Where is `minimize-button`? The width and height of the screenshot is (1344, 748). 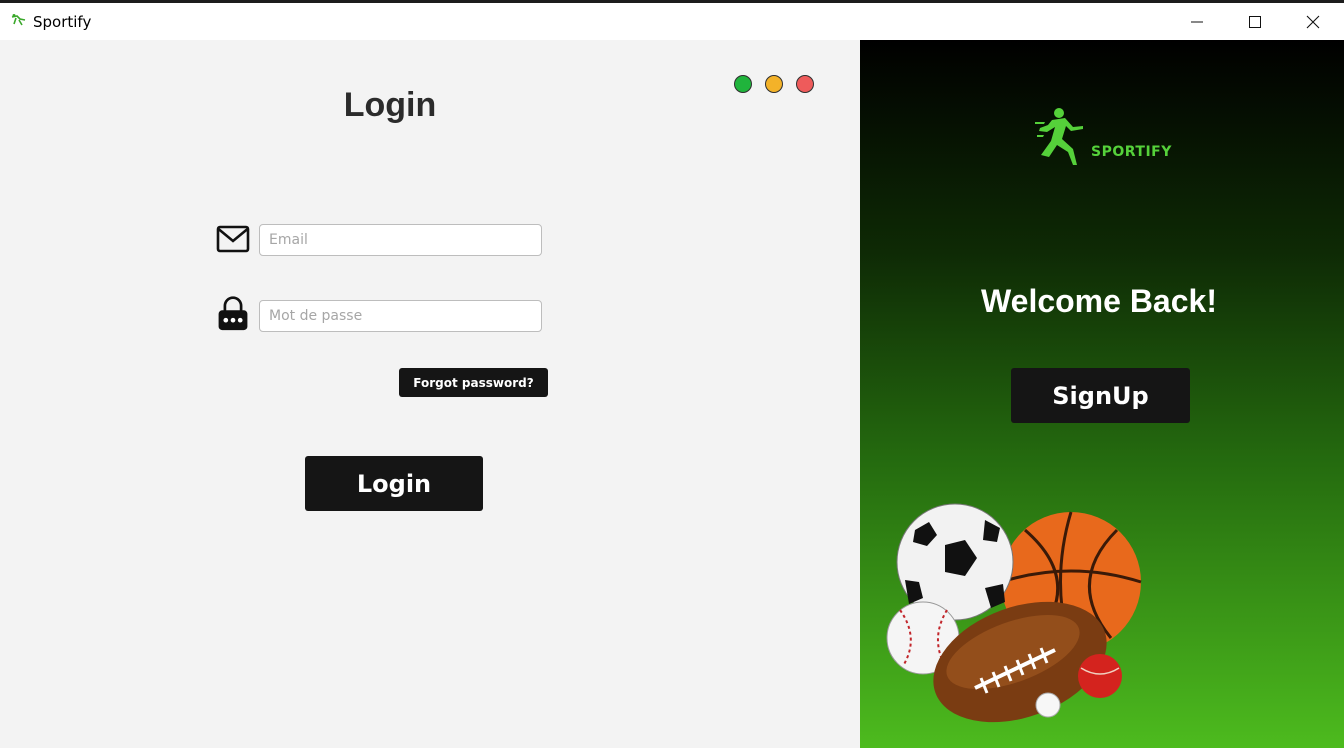
minimize-button is located at coordinates (1197, 21).